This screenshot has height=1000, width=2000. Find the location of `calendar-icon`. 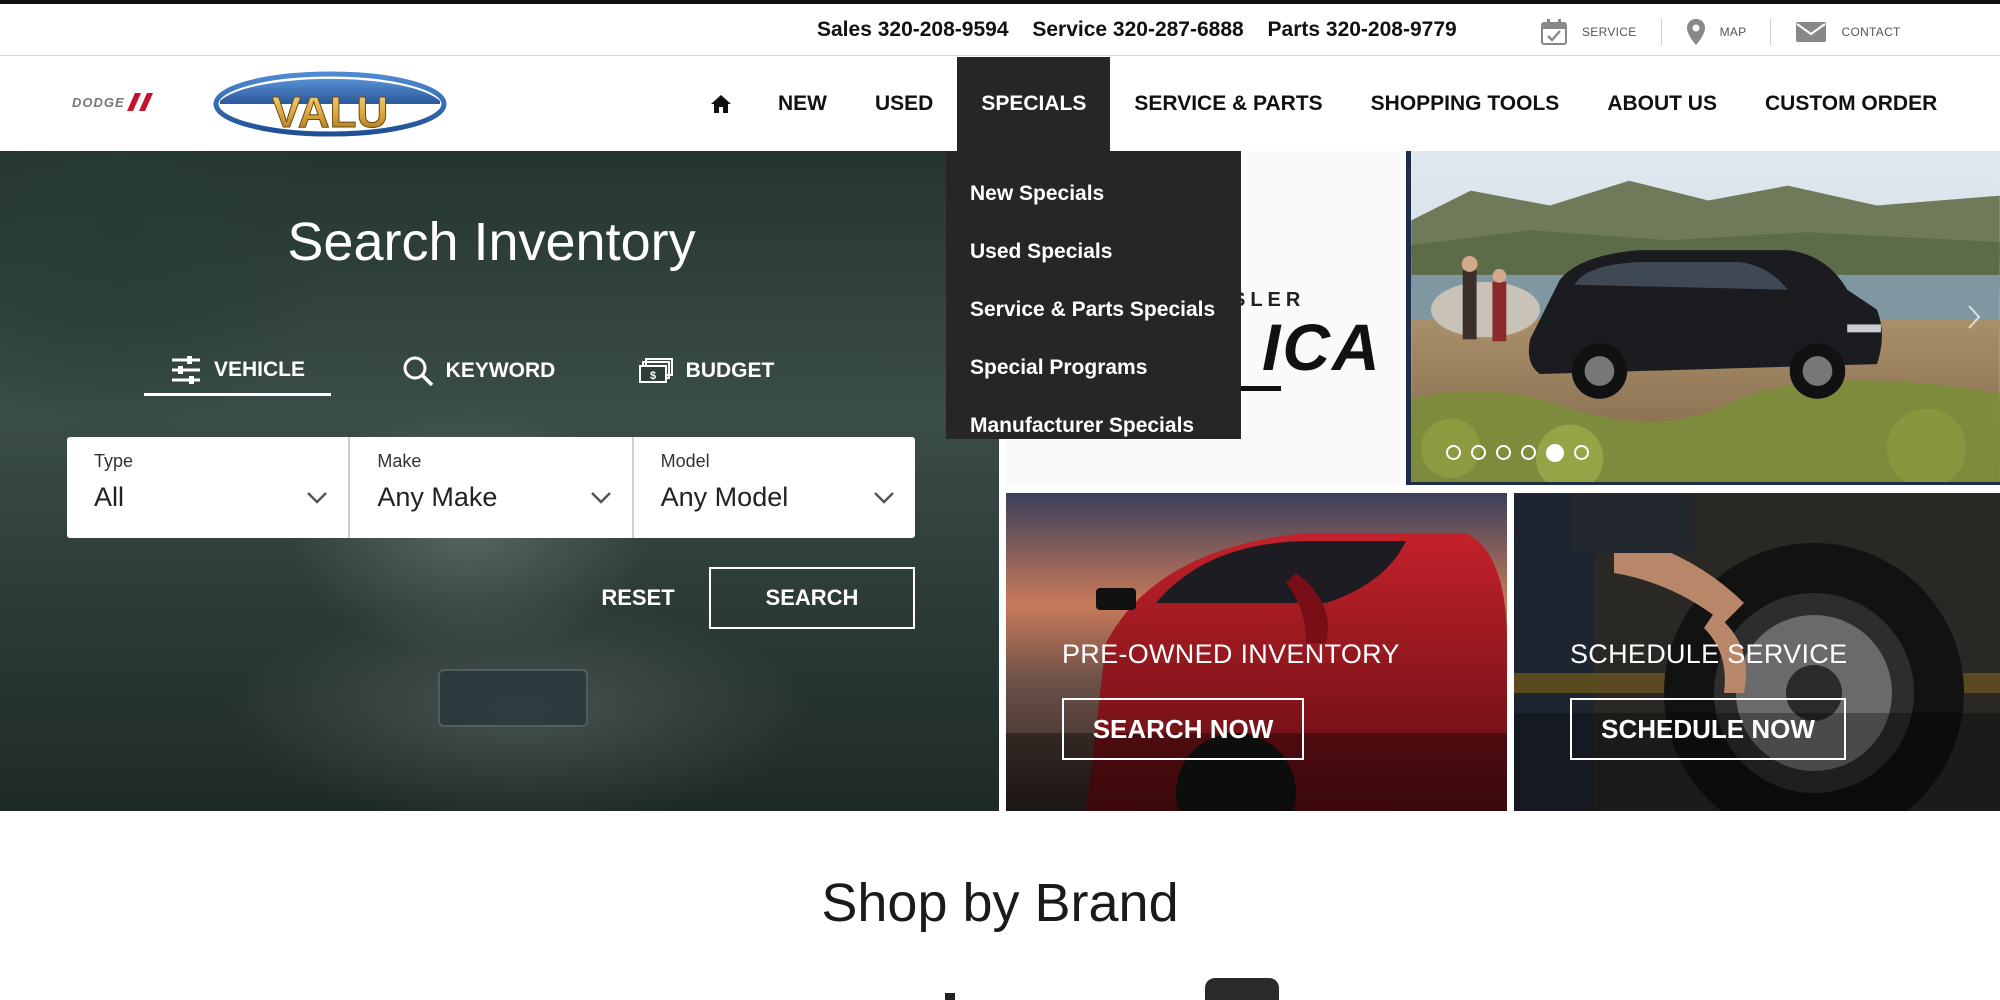

calendar-icon is located at coordinates (1554, 32).